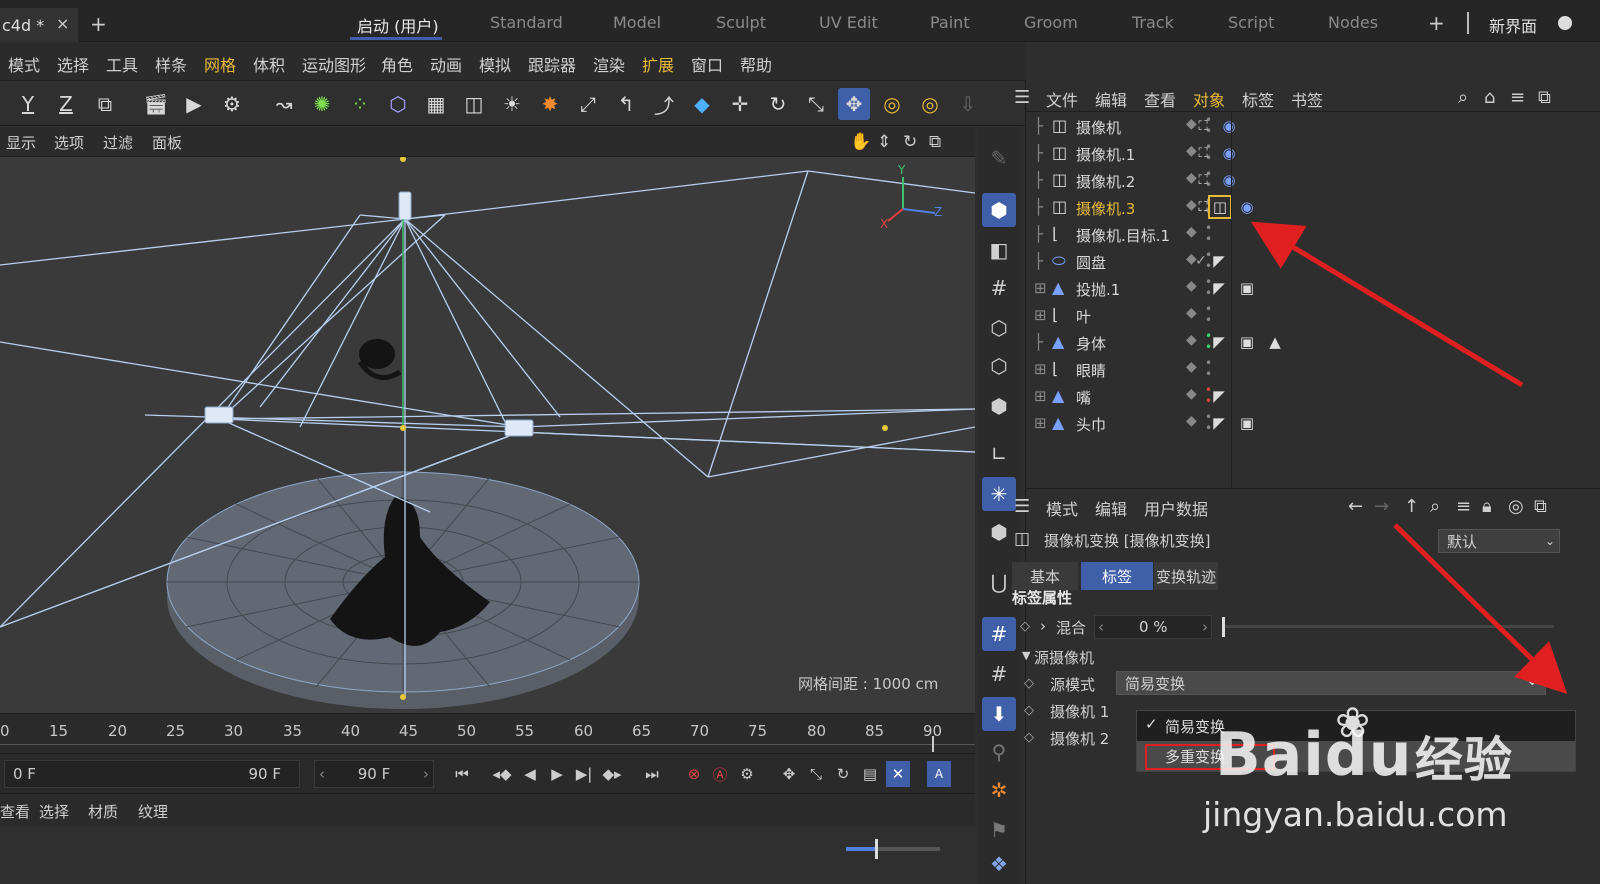 The image size is (1600, 884). I want to click on tab-tag: 标签, so click(1117, 576).